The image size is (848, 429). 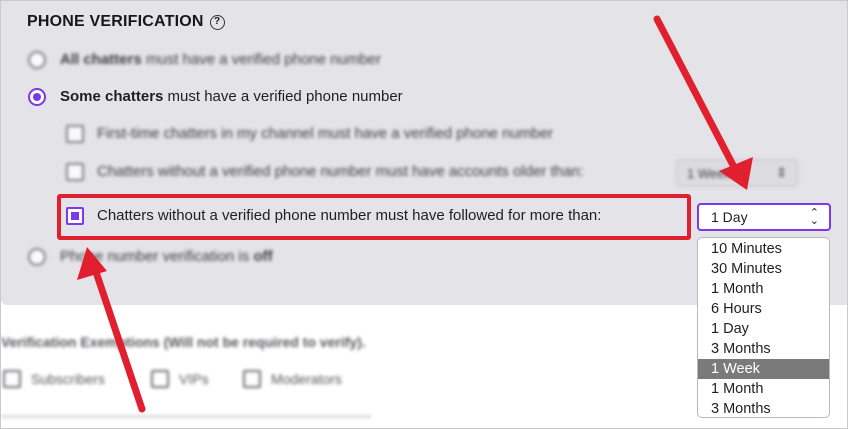 I want to click on dropdown-option: 1 Day, so click(x=763, y=329).